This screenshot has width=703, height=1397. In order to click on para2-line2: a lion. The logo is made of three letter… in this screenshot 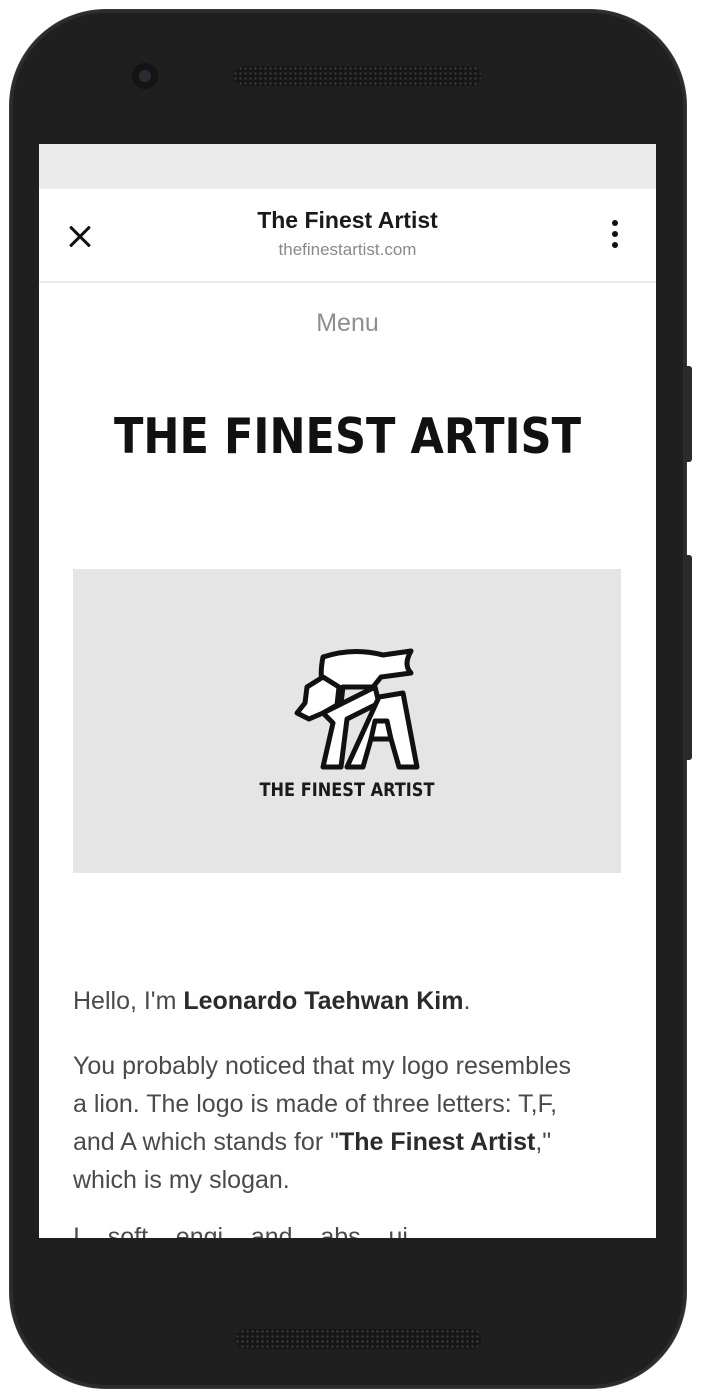, I will do `click(315, 1104)`.